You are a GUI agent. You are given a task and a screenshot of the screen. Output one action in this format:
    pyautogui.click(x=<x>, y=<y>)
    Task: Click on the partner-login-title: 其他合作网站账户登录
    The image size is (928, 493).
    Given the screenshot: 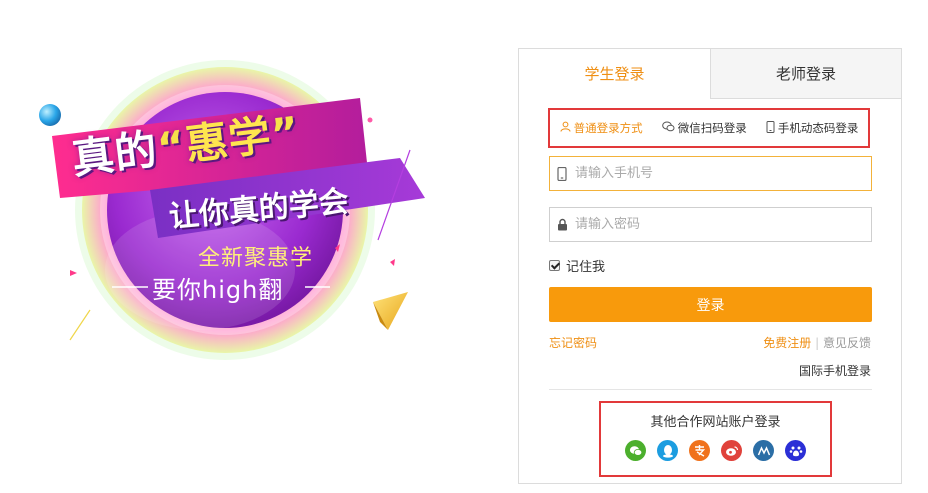 What is the action you would take?
    pyautogui.click(x=715, y=422)
    